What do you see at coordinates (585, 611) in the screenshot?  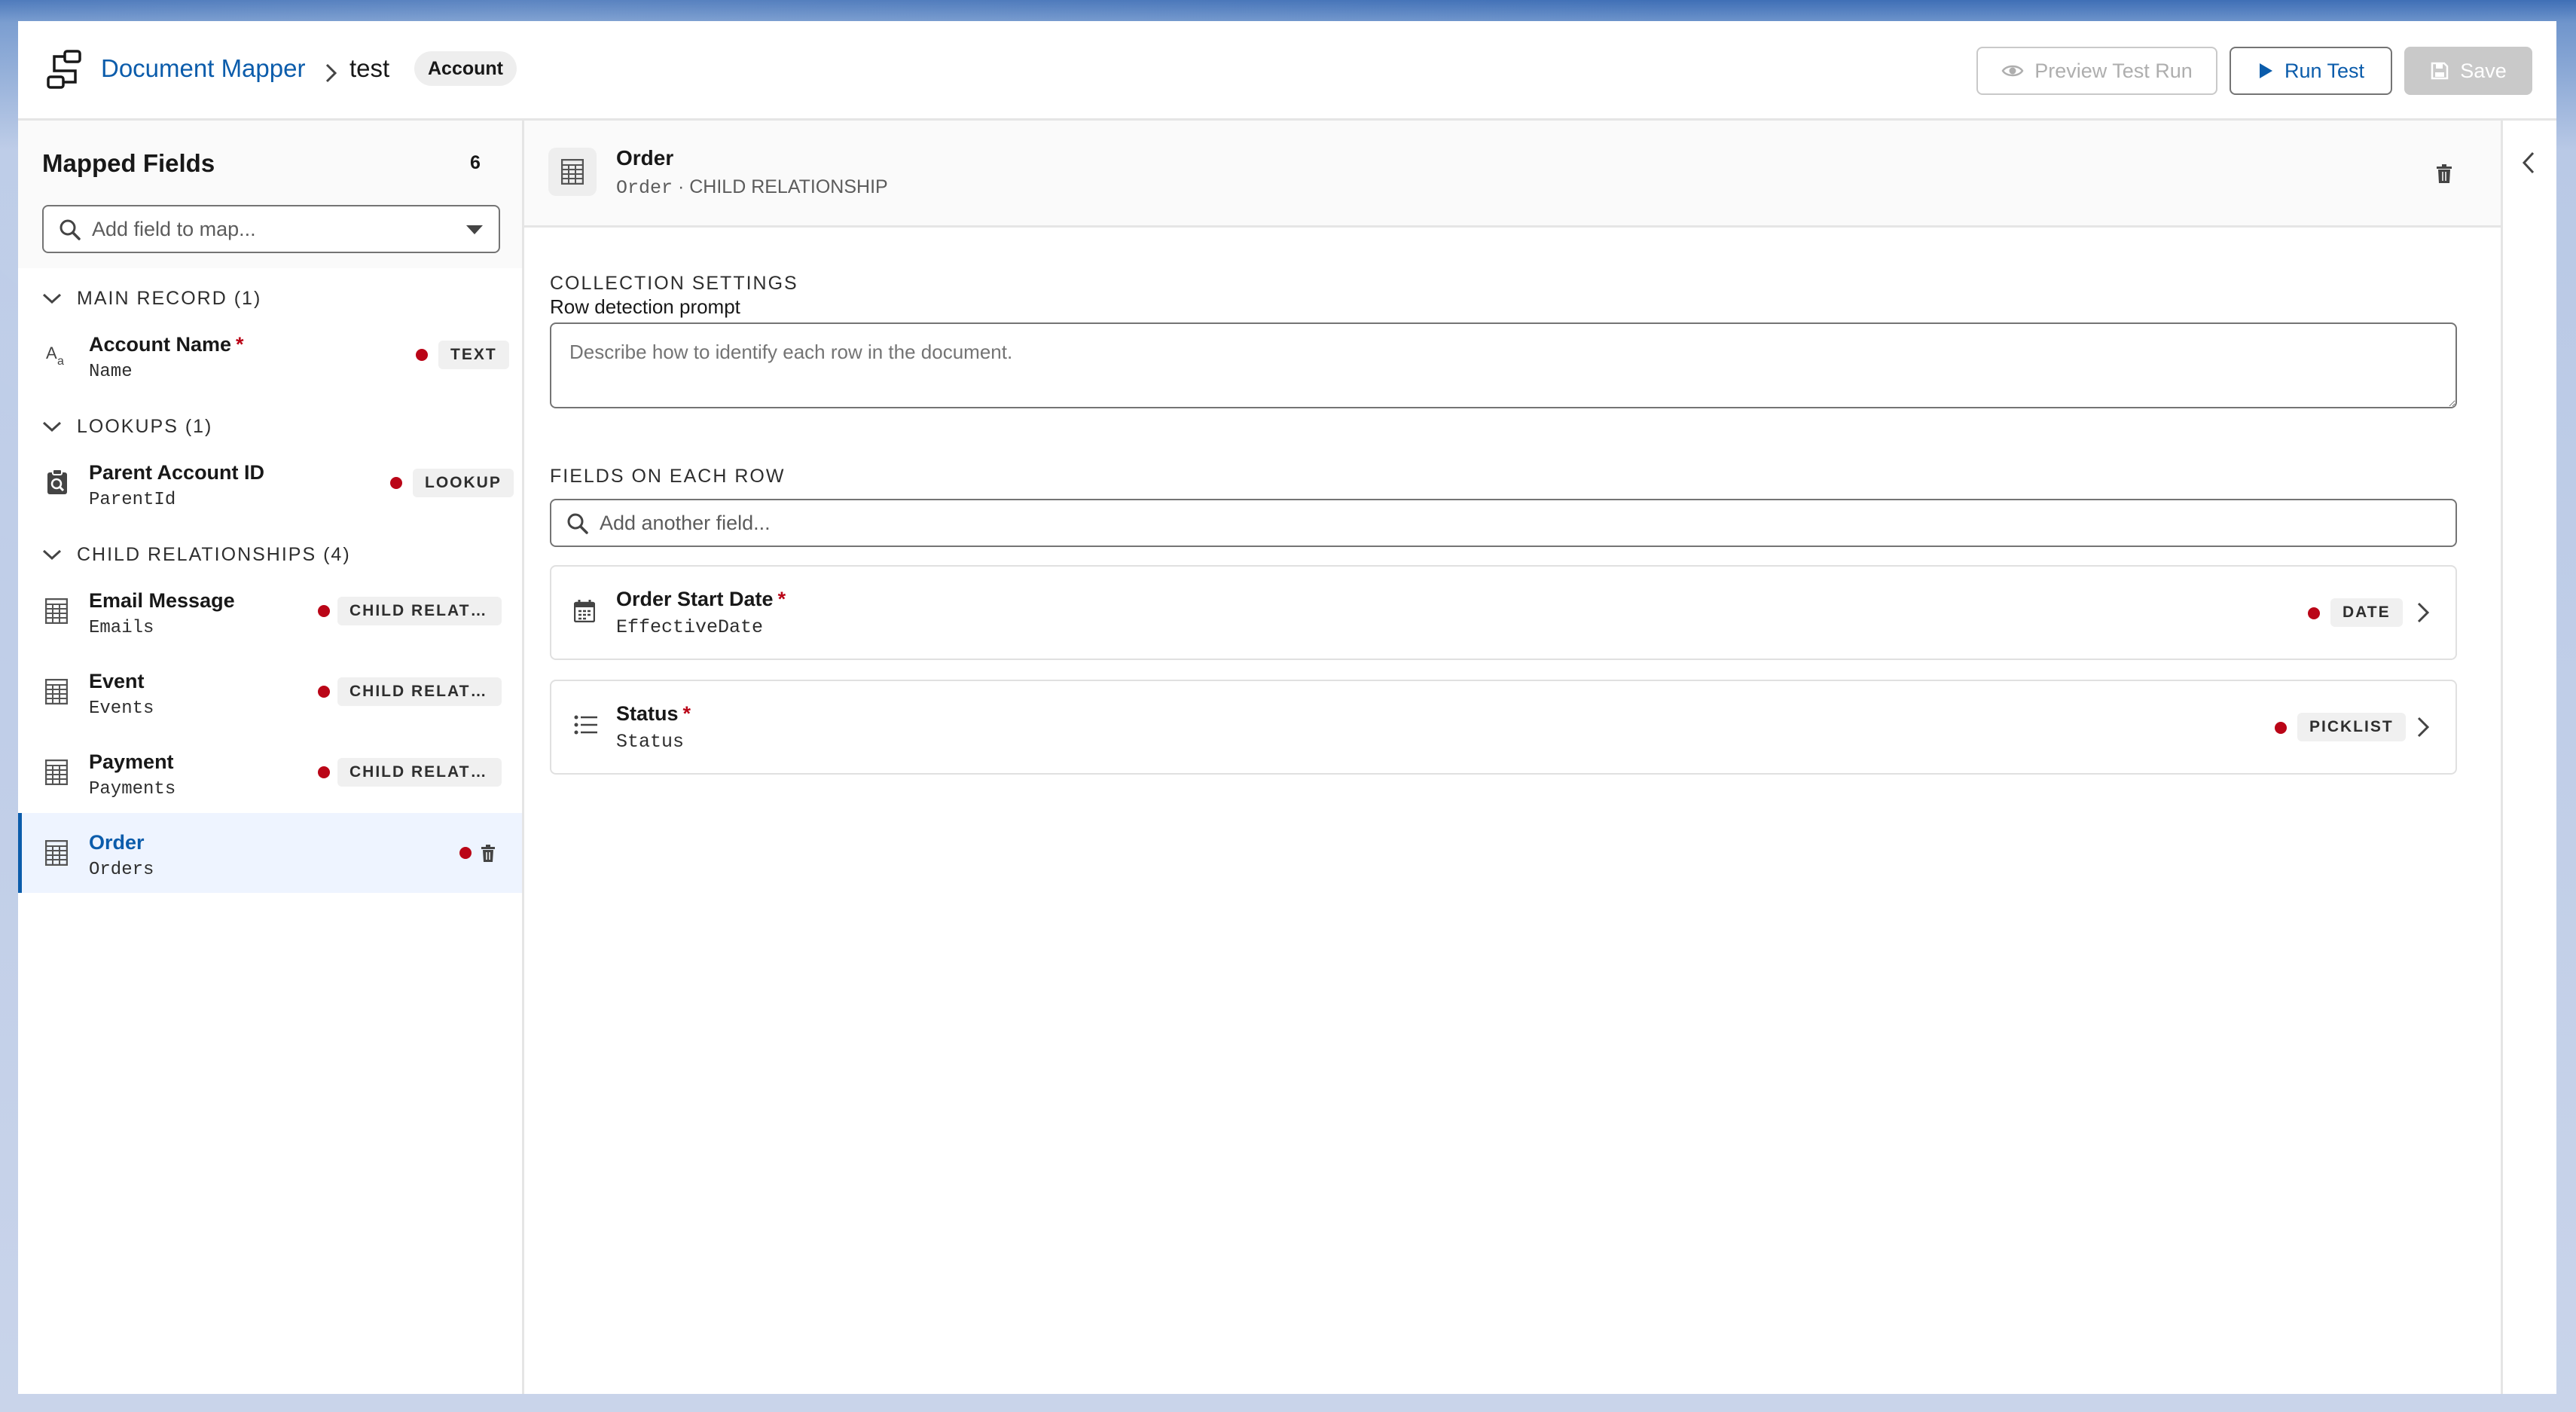 I see `calendar-icon` at bounding box center [585, 611].